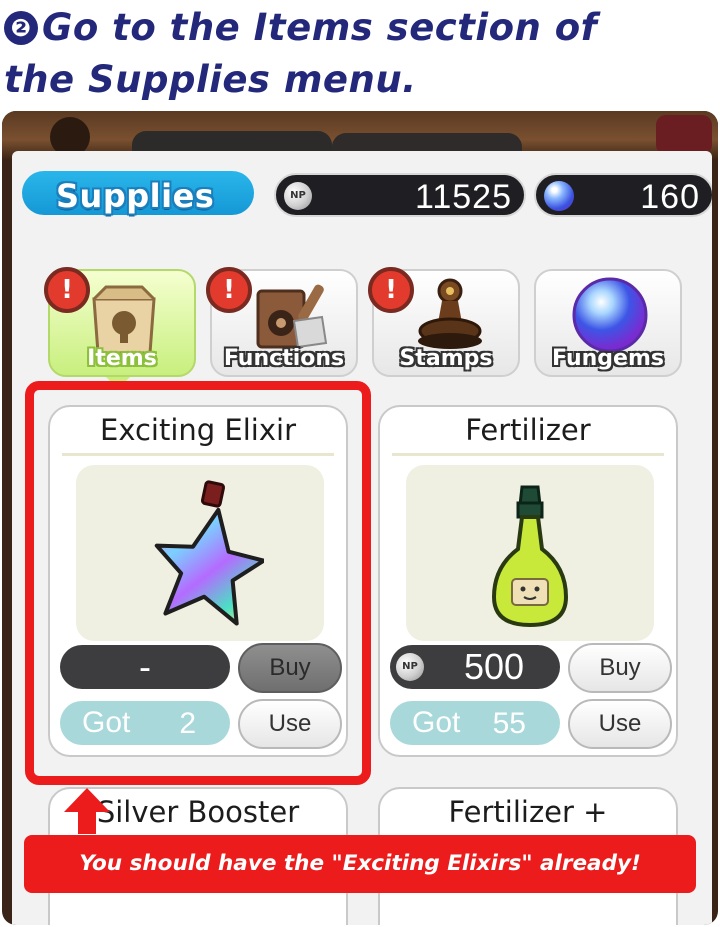 The image size is (720, 927). What do you see at coordinates (684, 135) in the screenshot?
I see `scenery-shape` at bounding box center [684, 135].